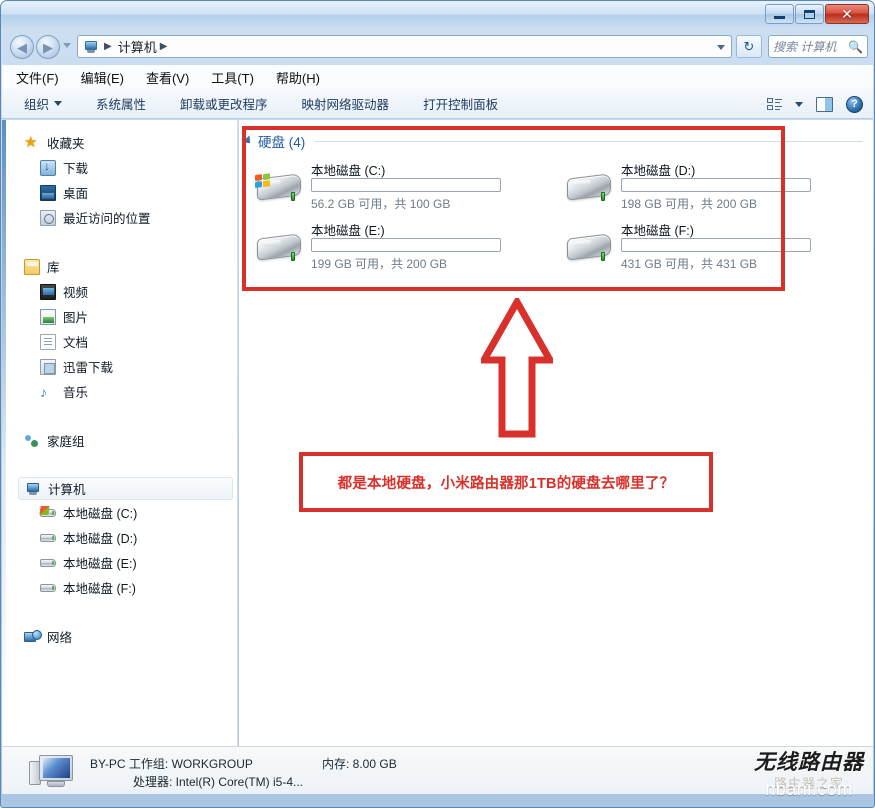 The image size is (875, 808). What do you see at coordinates (67, 45) in the screenshot?
I see `history-dropdown-icon` at bounding box center [67, 45].